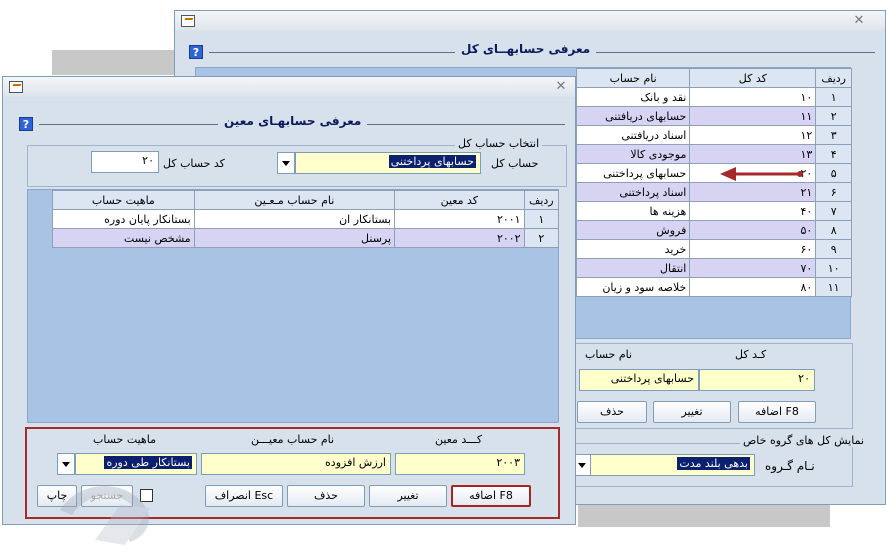  I want to click on row-index-cell: ۱۰, so click(833, 268).